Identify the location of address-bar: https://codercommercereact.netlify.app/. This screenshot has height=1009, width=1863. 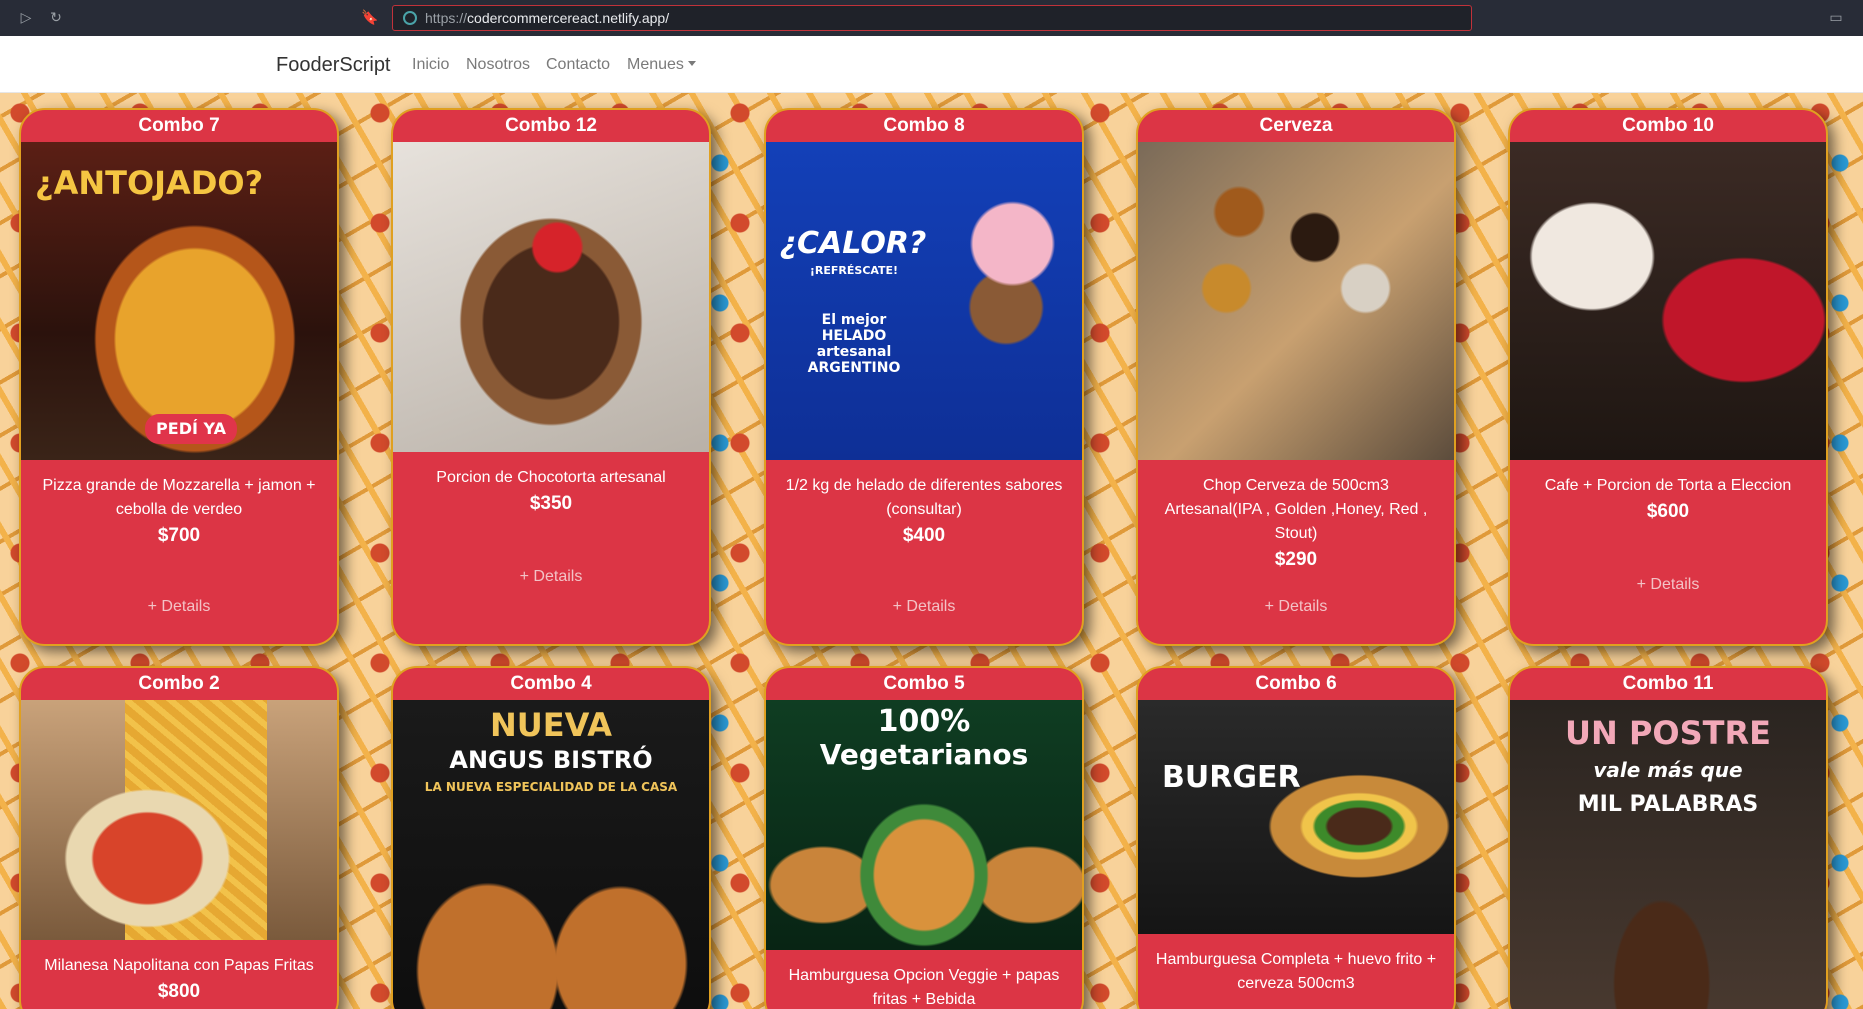
(932, 18).